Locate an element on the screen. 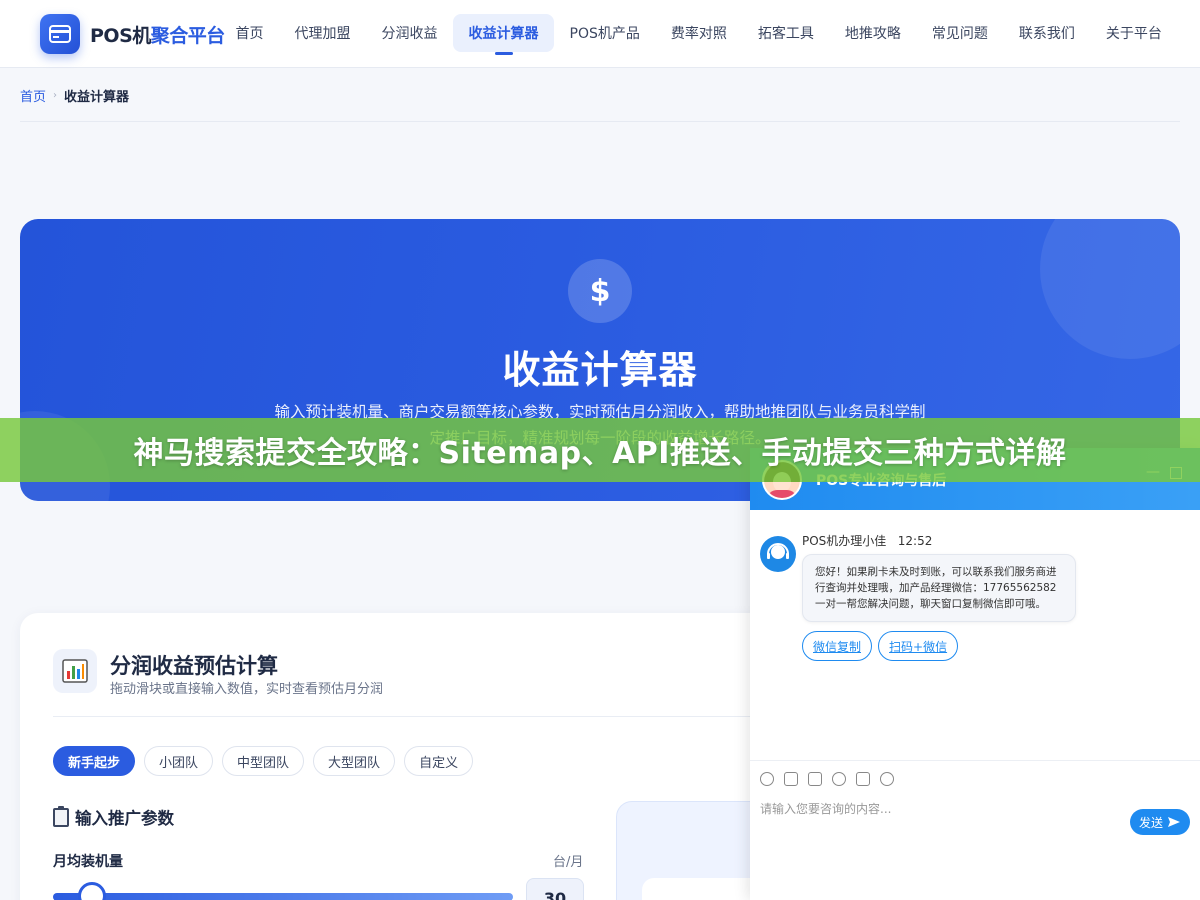 The image size is (1200, 900). chevron-right-icon: › is located at coordinates (55, 95).